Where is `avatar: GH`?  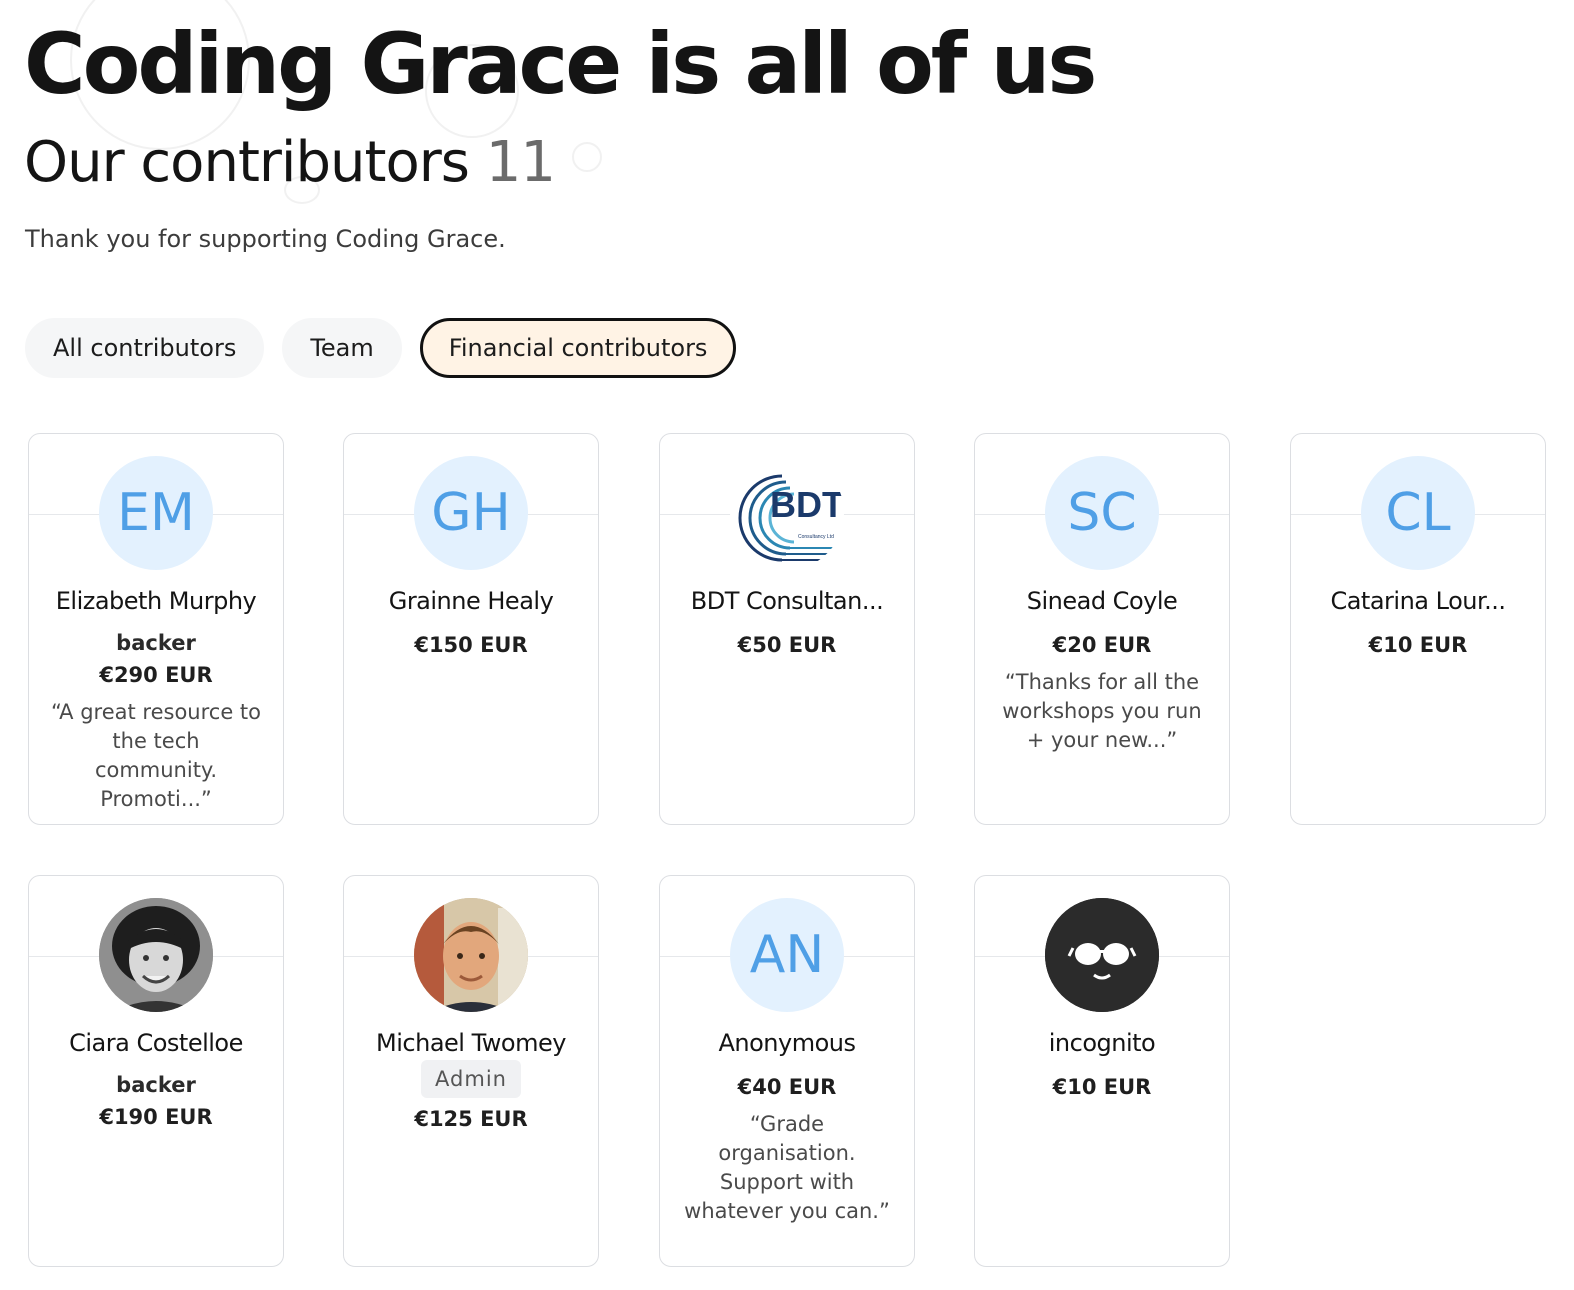 avatar: GH is located at coordinates (471, 513).